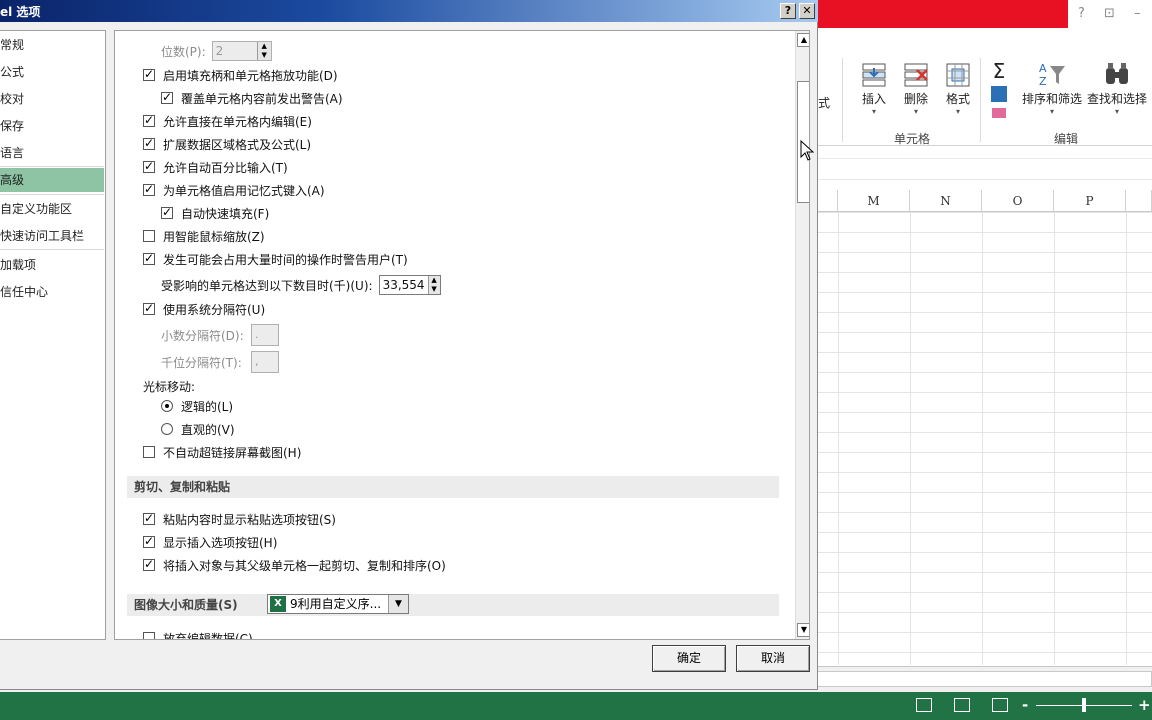 This screenshot has height=720, width=1152. Describe the element at coordinates (167, 429) in the screenshot. I see `visual-radio` at that location.